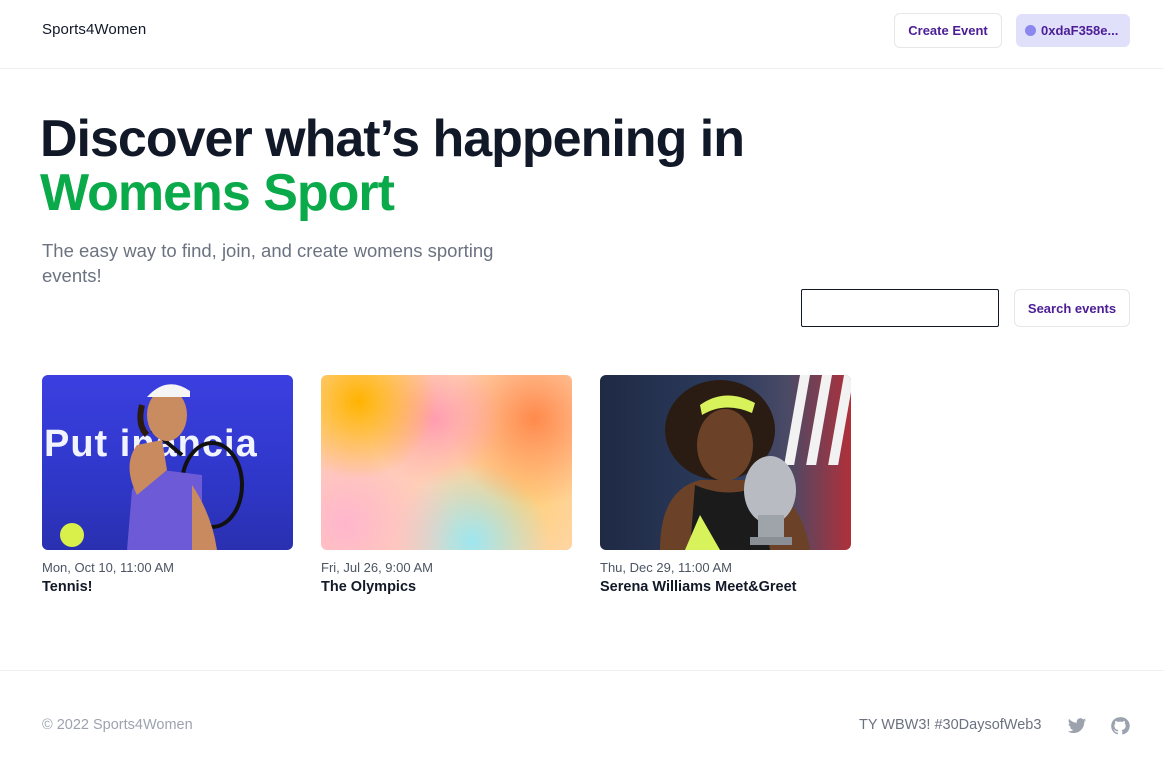 The width and height of the screenshot is (1164, 766). Describe the element at coordinates (117, 725) in the screenshot. I see `copyright-text: © 2022 Sports4Women` at that location.